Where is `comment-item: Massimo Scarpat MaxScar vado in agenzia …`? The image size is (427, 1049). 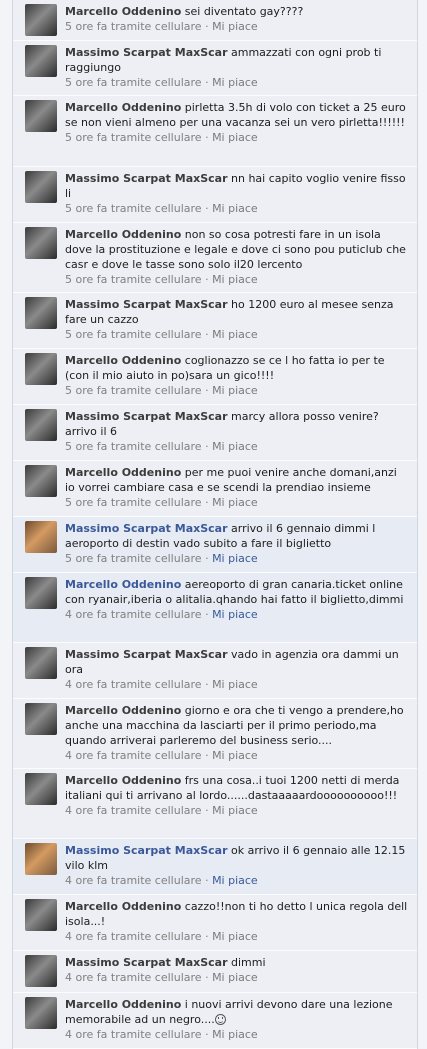 comment-item: Massimo Scarpat MaxScar vado in agenzia … is located at coordinates (215, 671).